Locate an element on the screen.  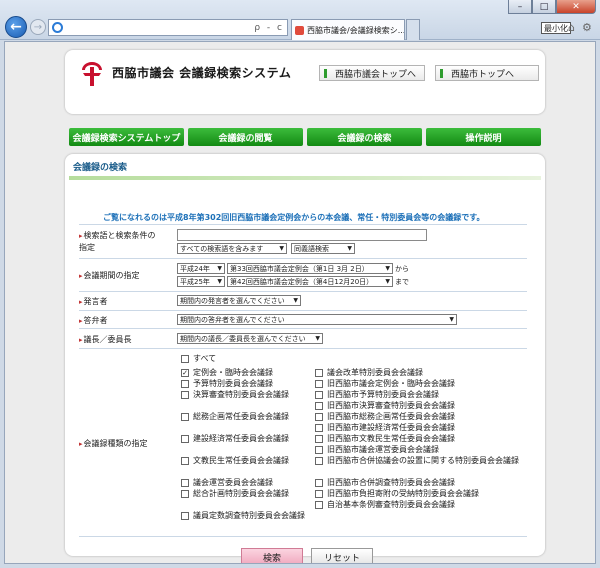
reset-button: リセット is located at coordinates (342, 555).